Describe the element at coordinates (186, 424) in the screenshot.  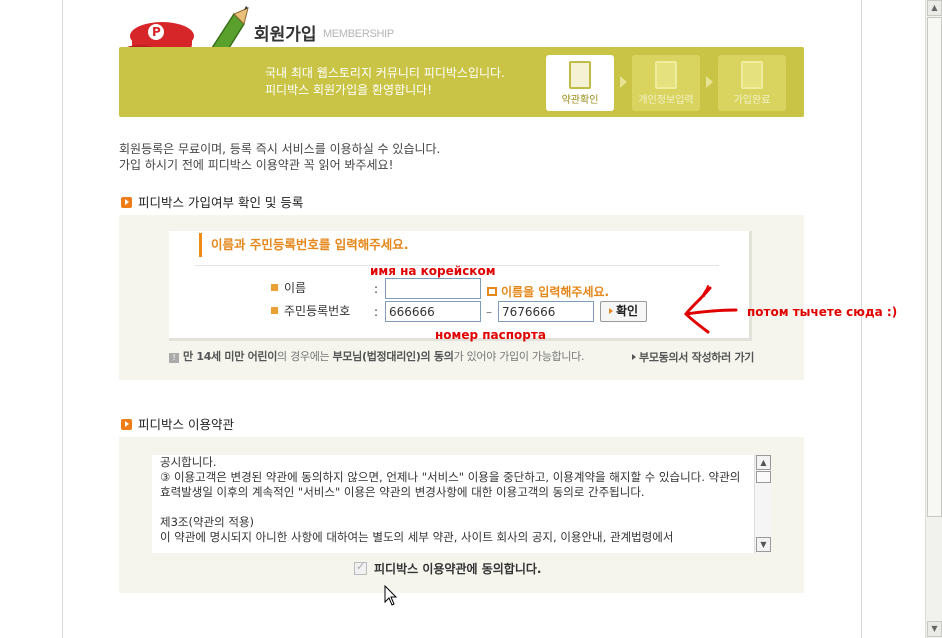
I see `terms-section-label: 피디박스 이용약관` at that location.